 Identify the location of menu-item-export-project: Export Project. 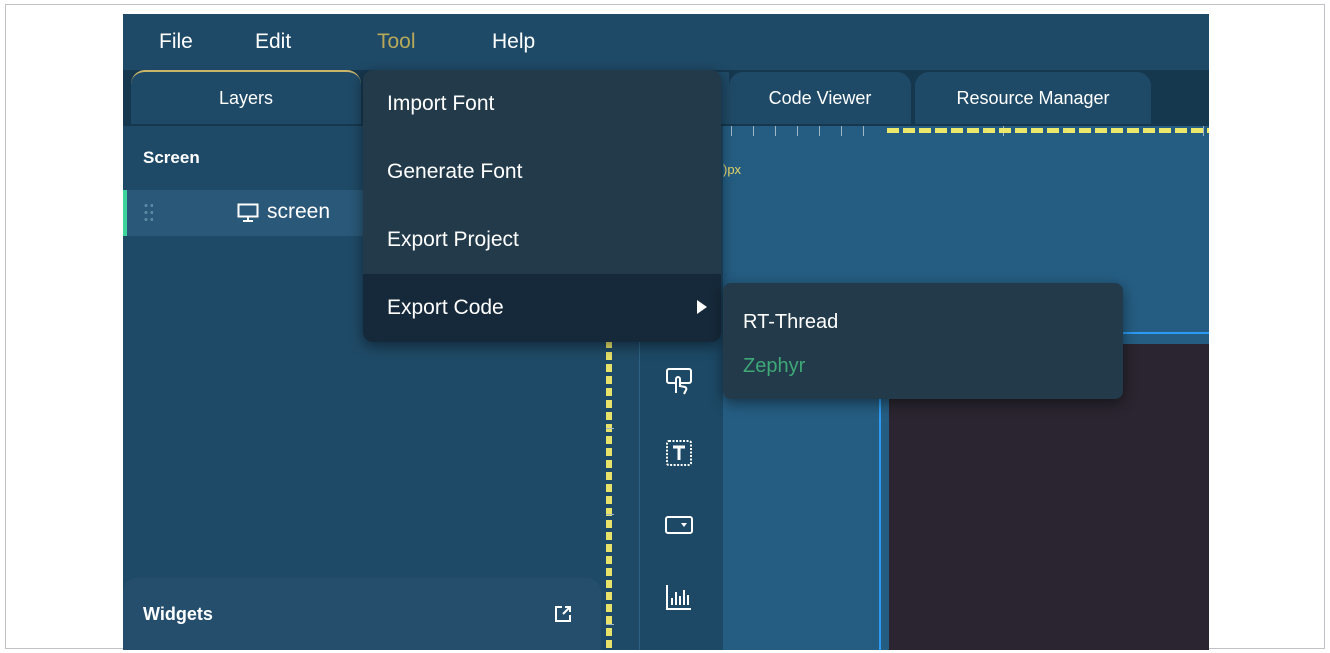
(542, 240).